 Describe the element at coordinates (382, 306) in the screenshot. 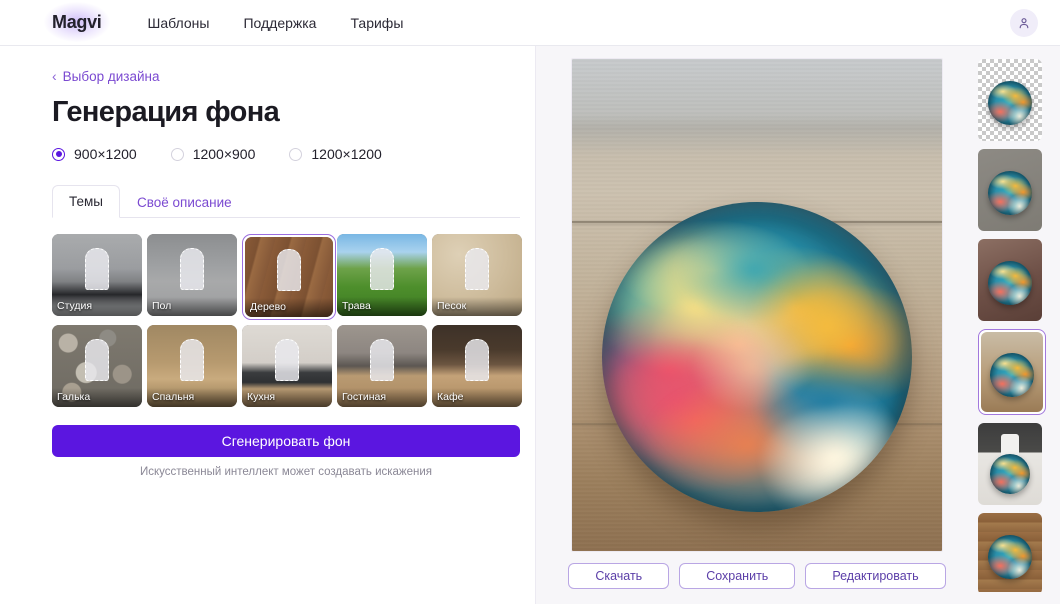

I see `theme-label: Трава` at that location.